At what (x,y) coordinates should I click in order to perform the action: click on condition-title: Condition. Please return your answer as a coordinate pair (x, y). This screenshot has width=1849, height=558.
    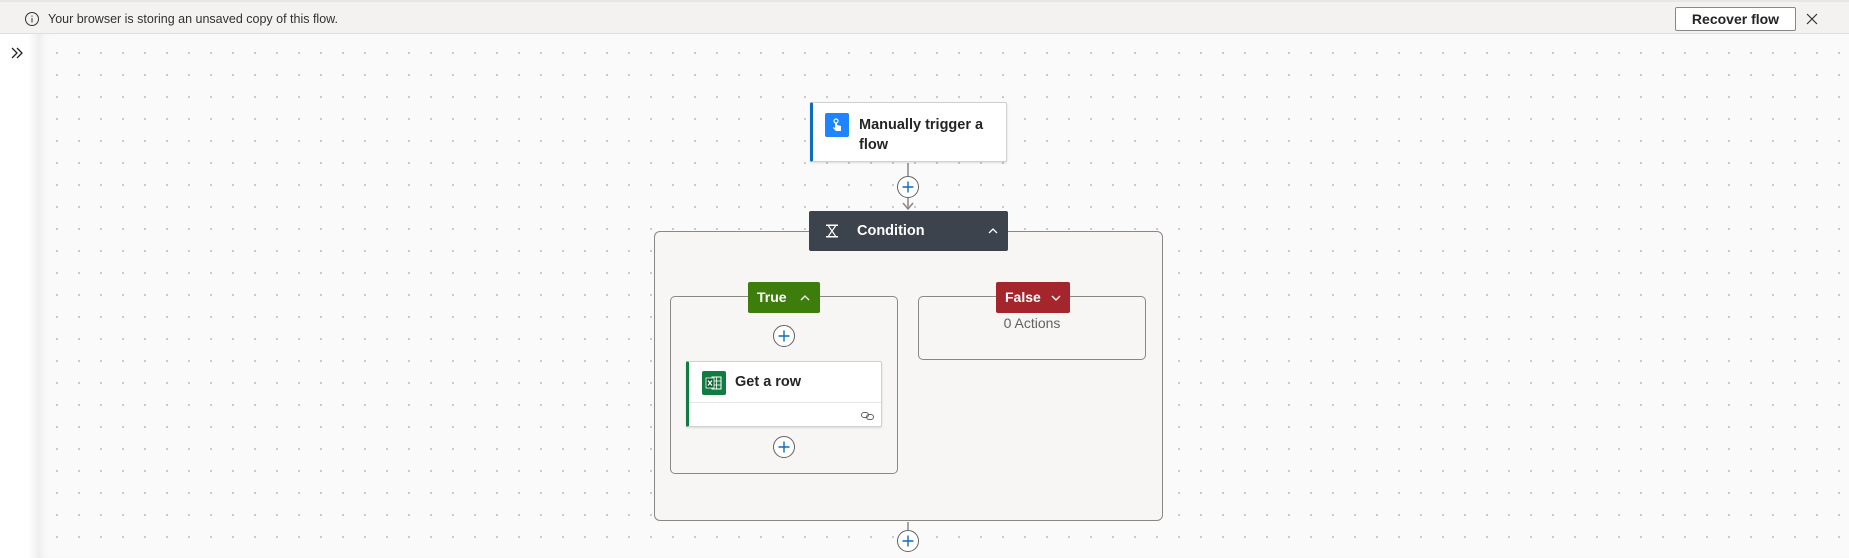
    Looking at the image, I should click on (891, 231).